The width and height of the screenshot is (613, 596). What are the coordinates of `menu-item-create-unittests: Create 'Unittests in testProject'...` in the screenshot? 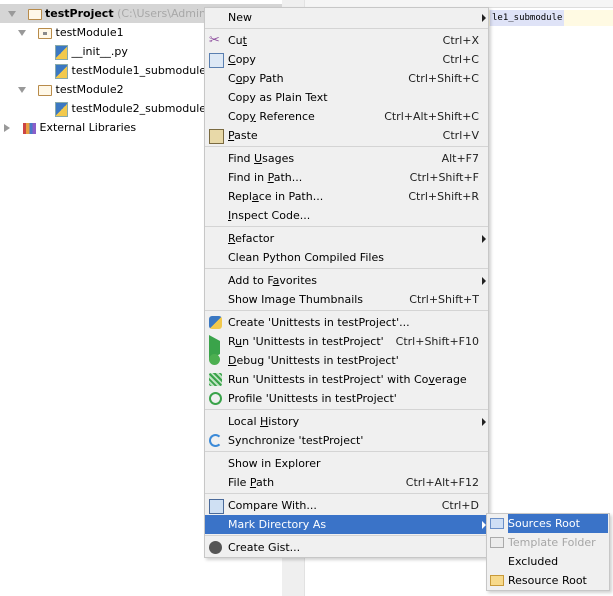 It's located at (346, 322).